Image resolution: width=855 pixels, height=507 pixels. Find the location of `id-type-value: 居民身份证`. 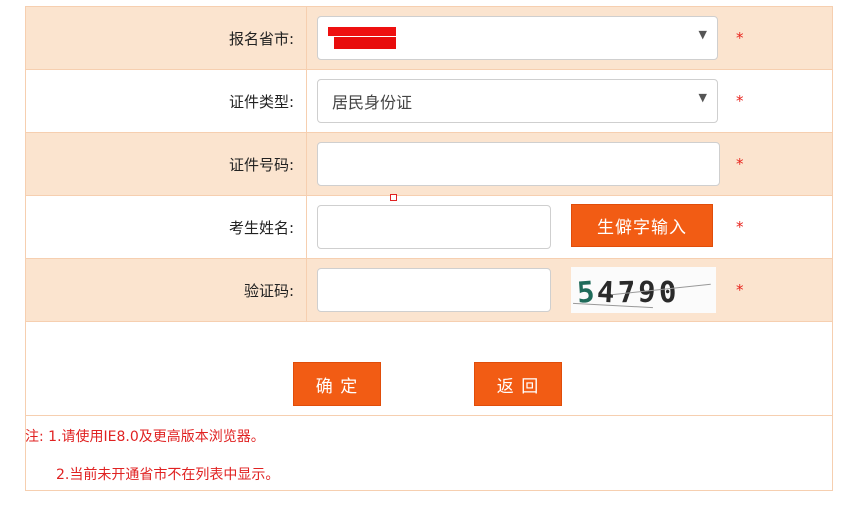

id-type-value: 居民身份证 is located at coordinates (372, 102).